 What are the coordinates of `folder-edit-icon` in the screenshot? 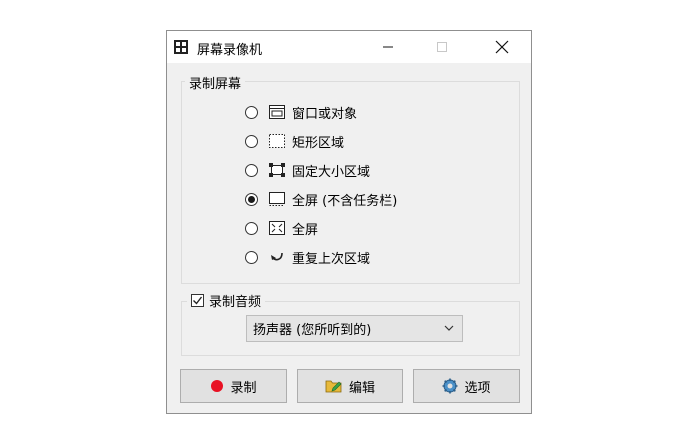 It's located at (334, 386).